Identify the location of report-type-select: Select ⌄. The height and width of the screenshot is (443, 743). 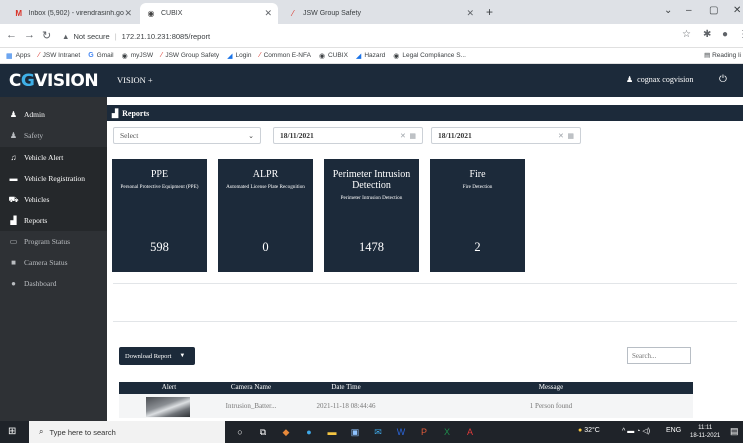
(187, 135).